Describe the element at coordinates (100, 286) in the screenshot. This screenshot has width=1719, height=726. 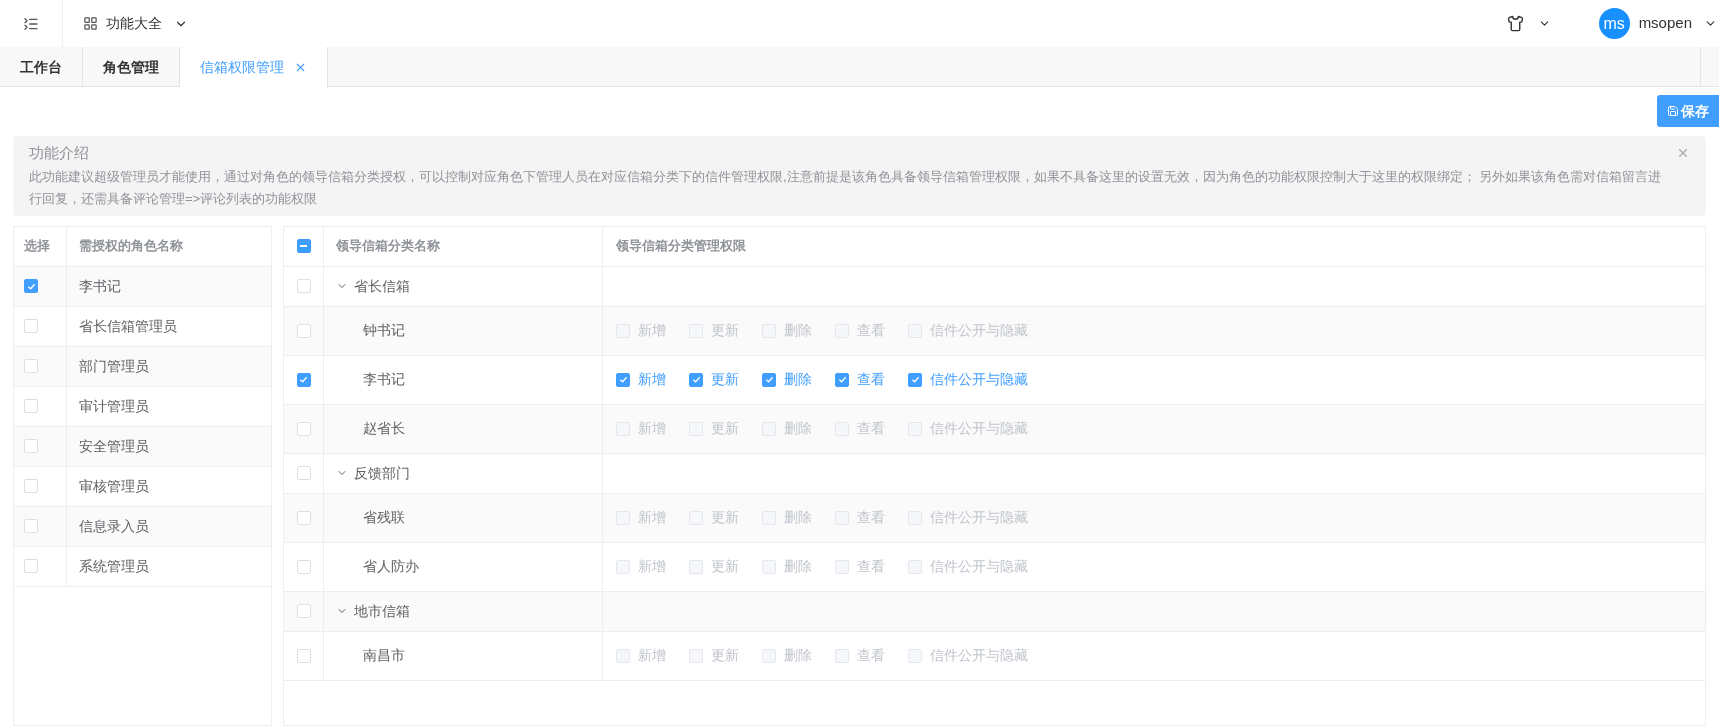
I see `role-name: 李书记` at that location.